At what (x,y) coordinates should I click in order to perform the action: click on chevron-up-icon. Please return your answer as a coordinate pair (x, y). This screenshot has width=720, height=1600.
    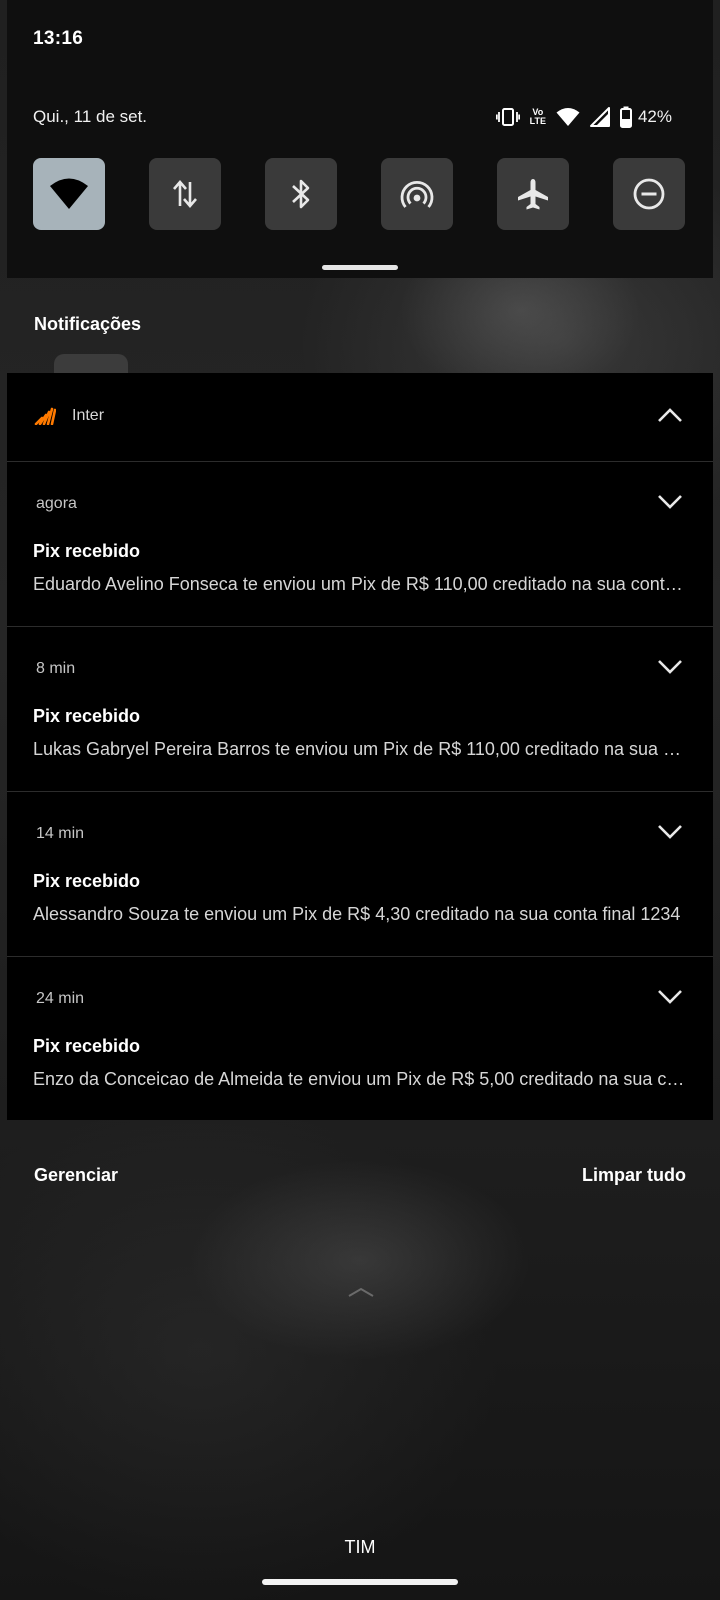
    Looking at the image, I should click on (670, 415).